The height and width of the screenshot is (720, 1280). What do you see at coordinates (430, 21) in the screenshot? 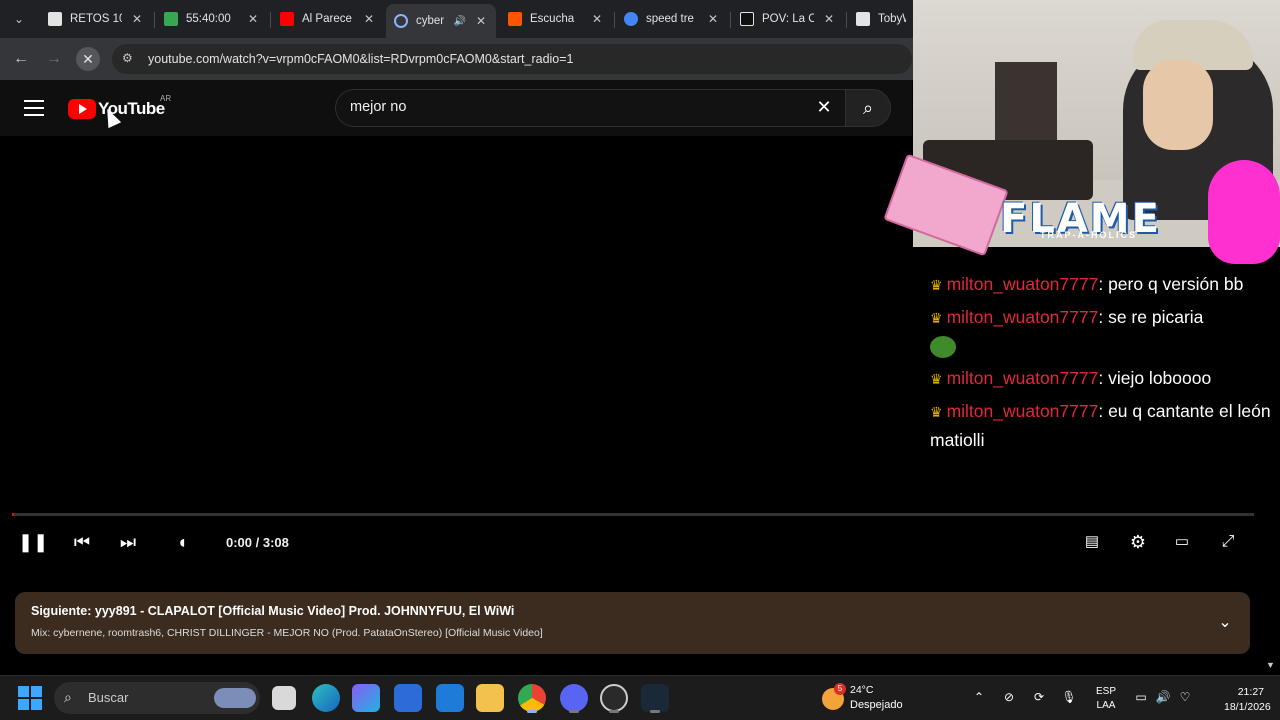
I see `tab-title: cyber` at bounding box center [430, 21].